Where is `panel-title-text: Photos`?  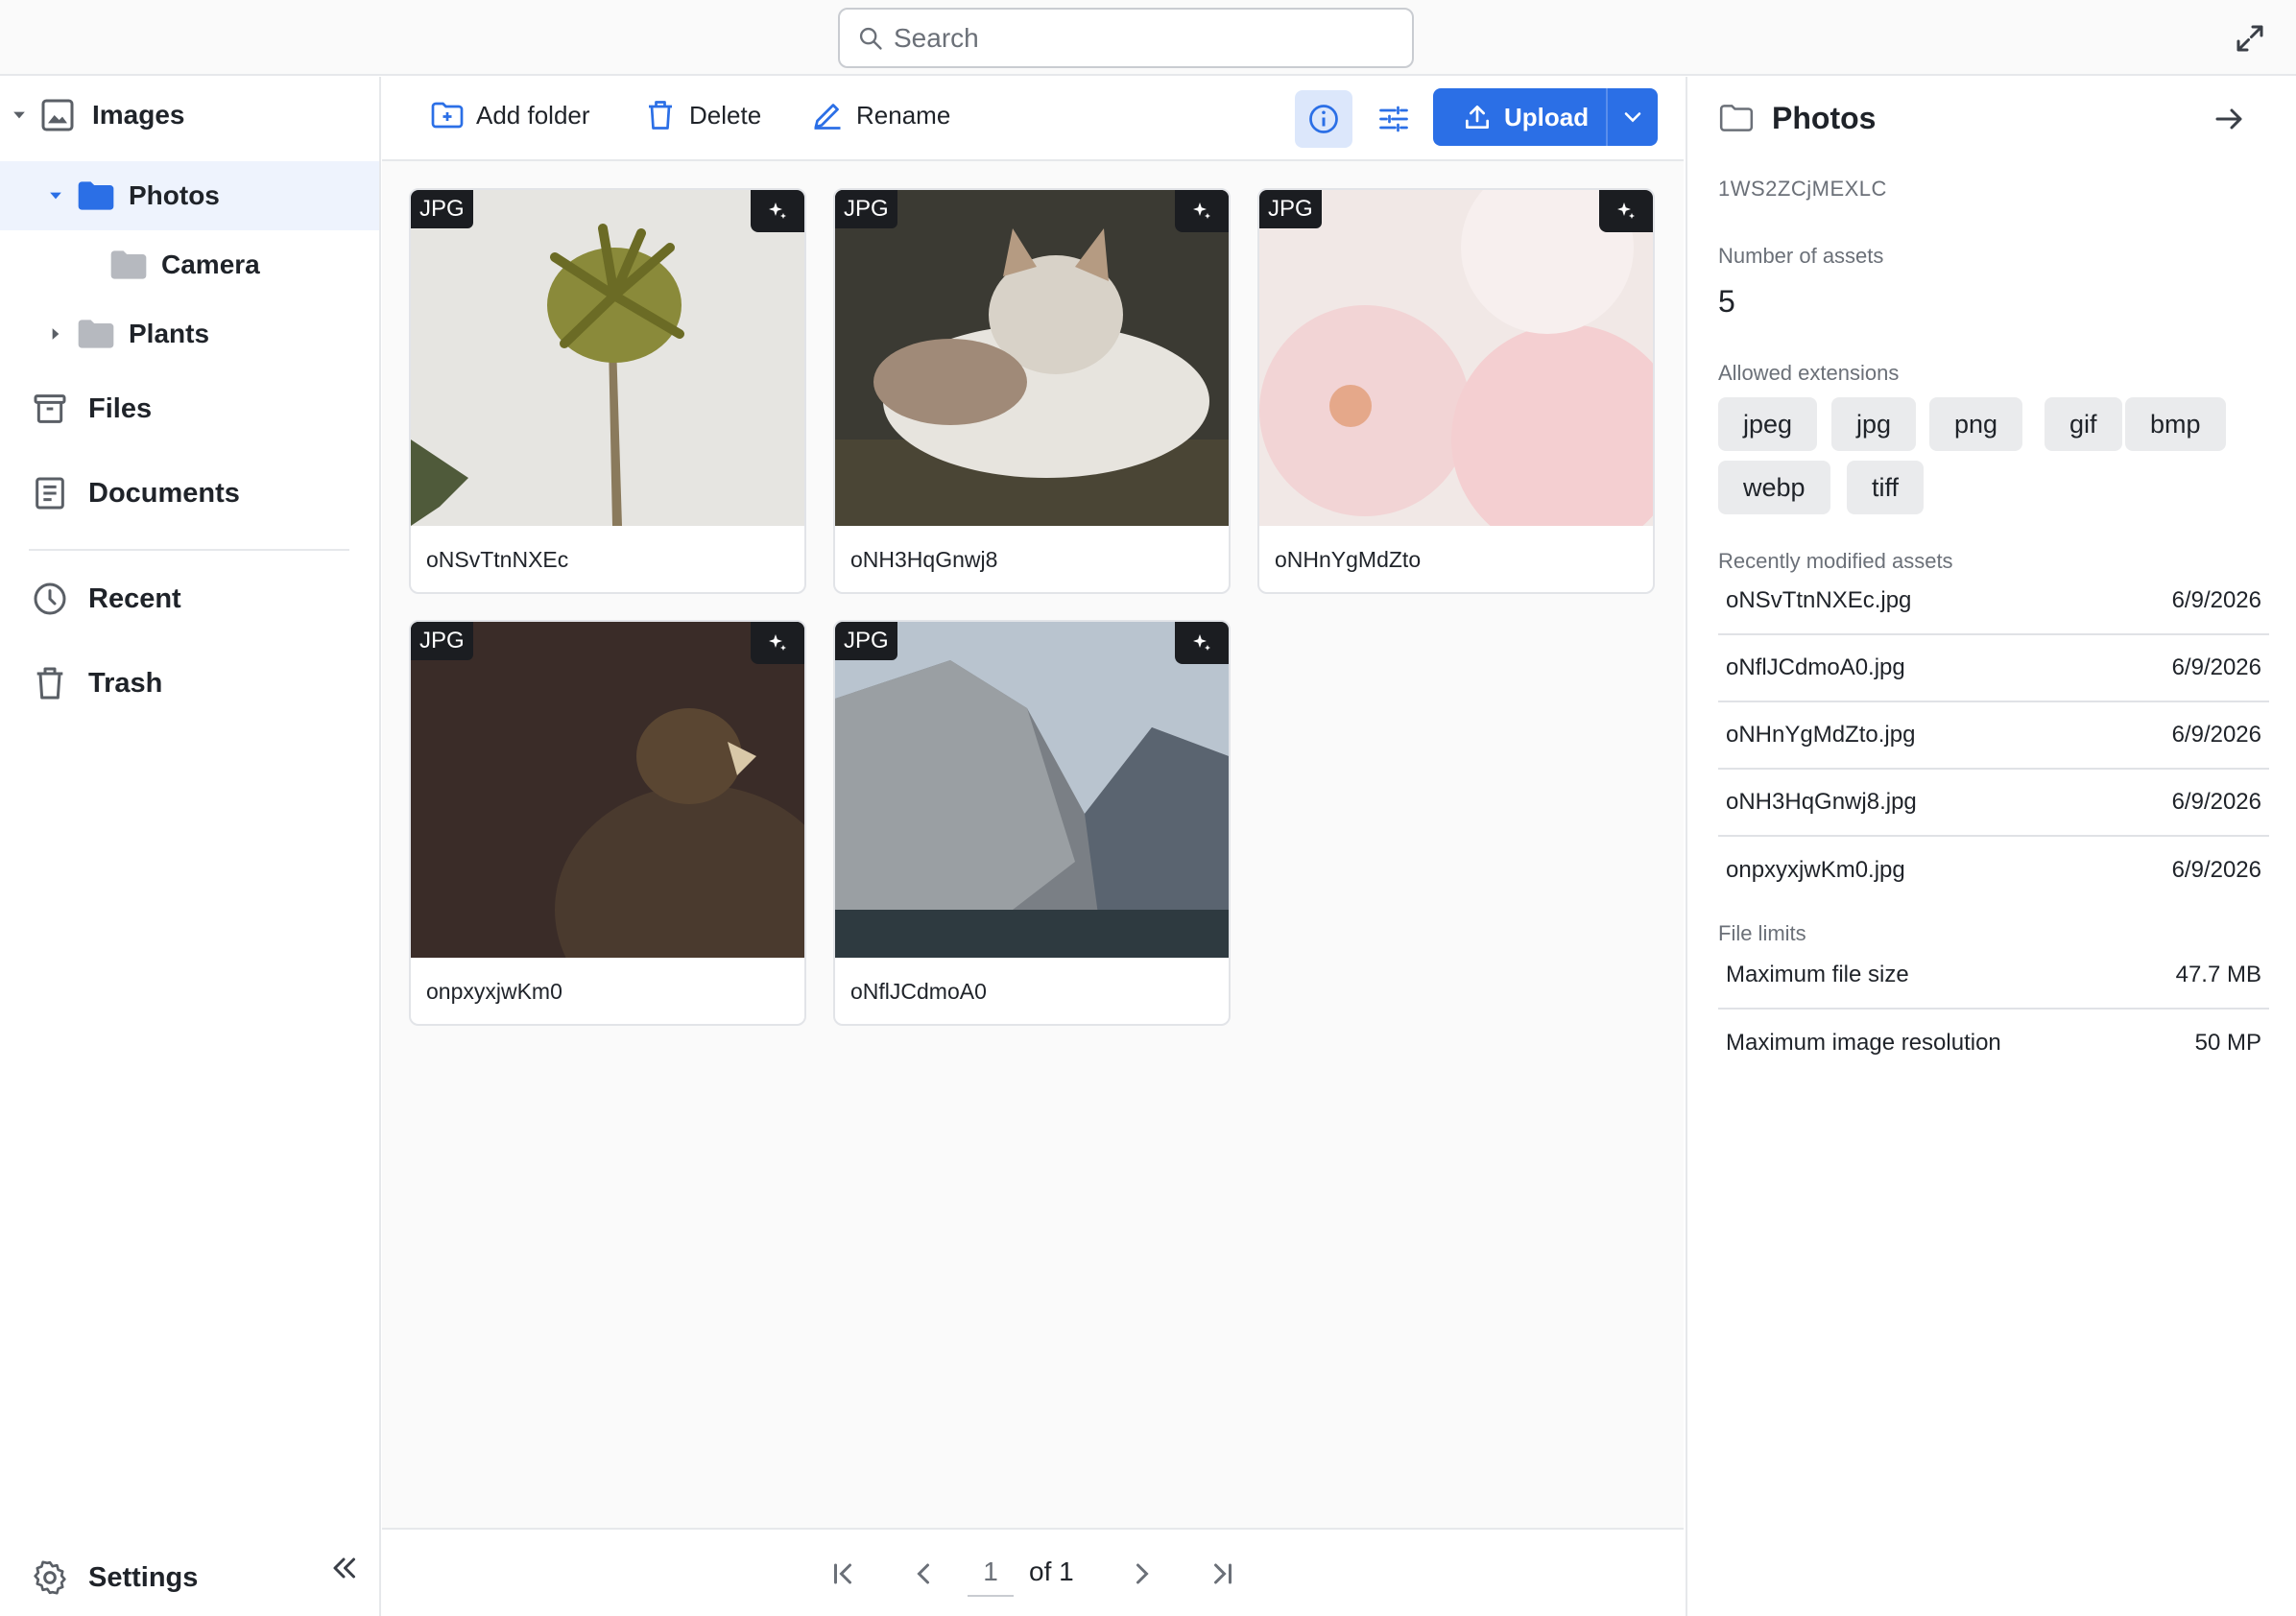 panel-title-text: Photos is located at coordinates (1825, 117).